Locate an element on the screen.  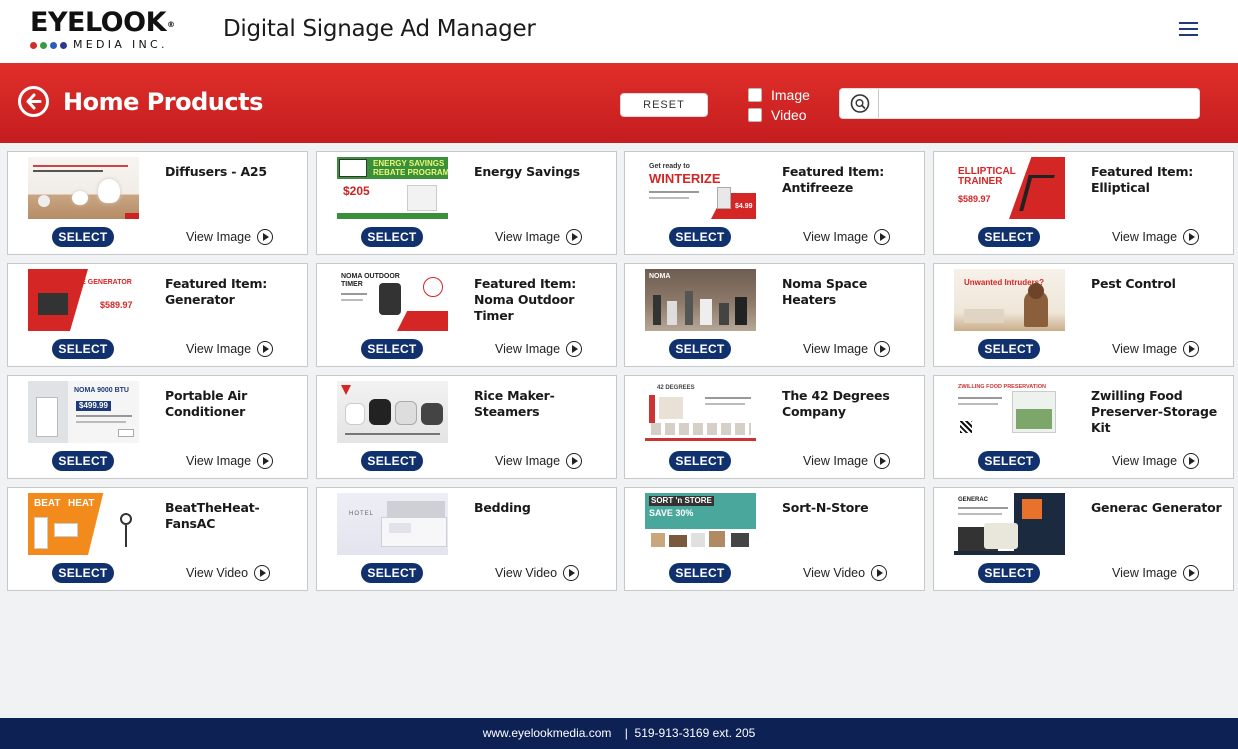
back-arrow-icon is located at coordinates (33, 101).